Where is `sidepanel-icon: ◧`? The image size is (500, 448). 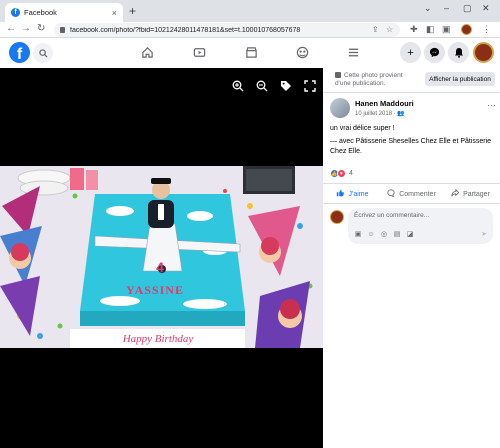
sidepanel-icon: ◧ is located at coordinates (430, 29).